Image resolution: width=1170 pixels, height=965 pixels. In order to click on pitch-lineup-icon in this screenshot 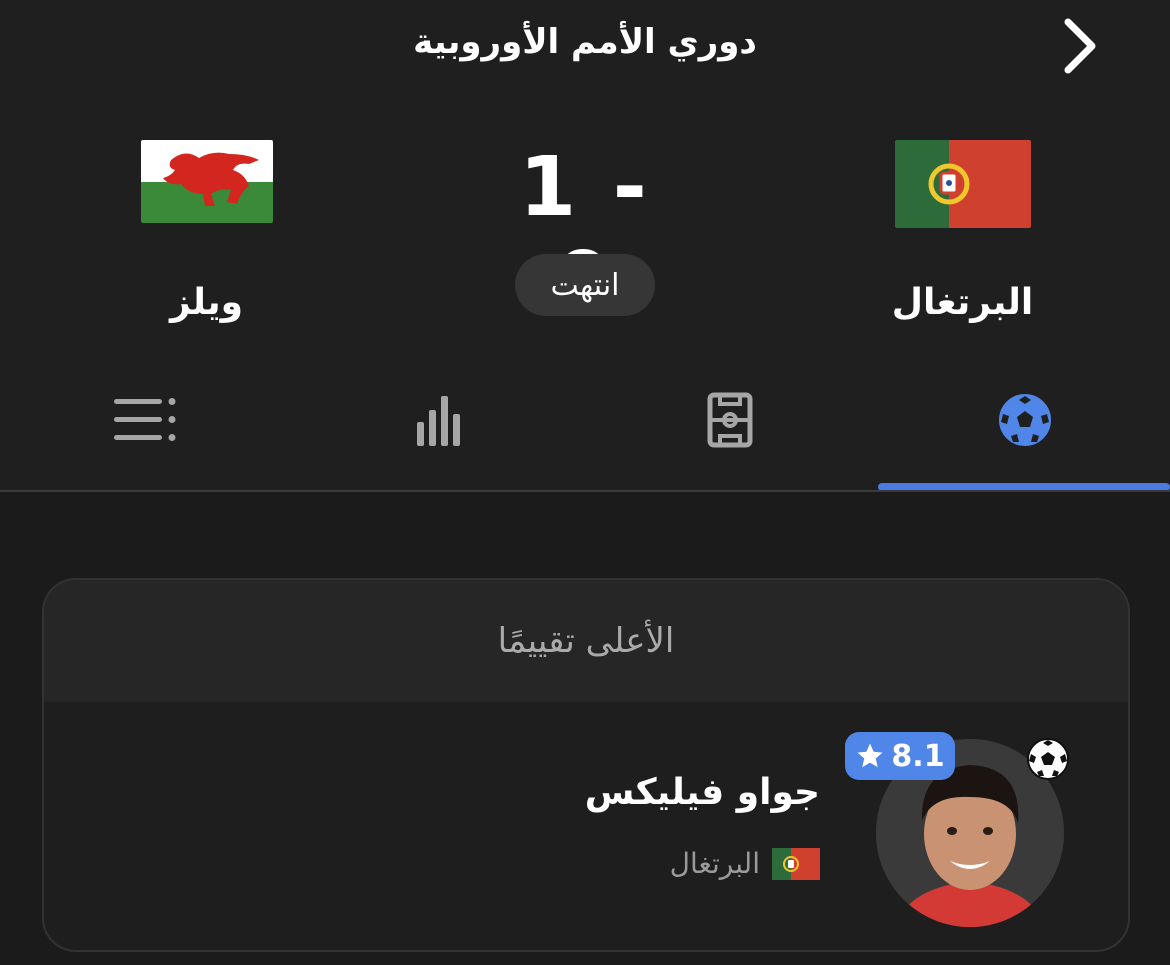, I will do `click(730, 420)`.